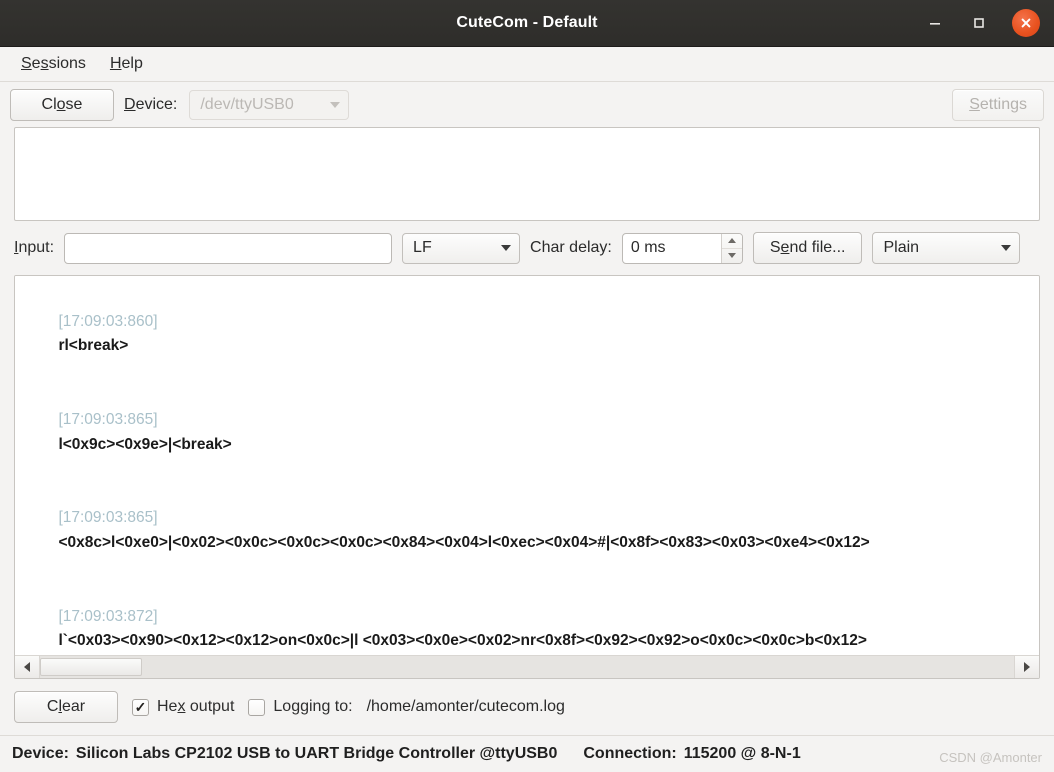 This screenshot has width=1054, height=772. Describe the element at coordinates (108, 616) in the screenshot. I see `log-timestamp: [17:09:03:872]` at that location.